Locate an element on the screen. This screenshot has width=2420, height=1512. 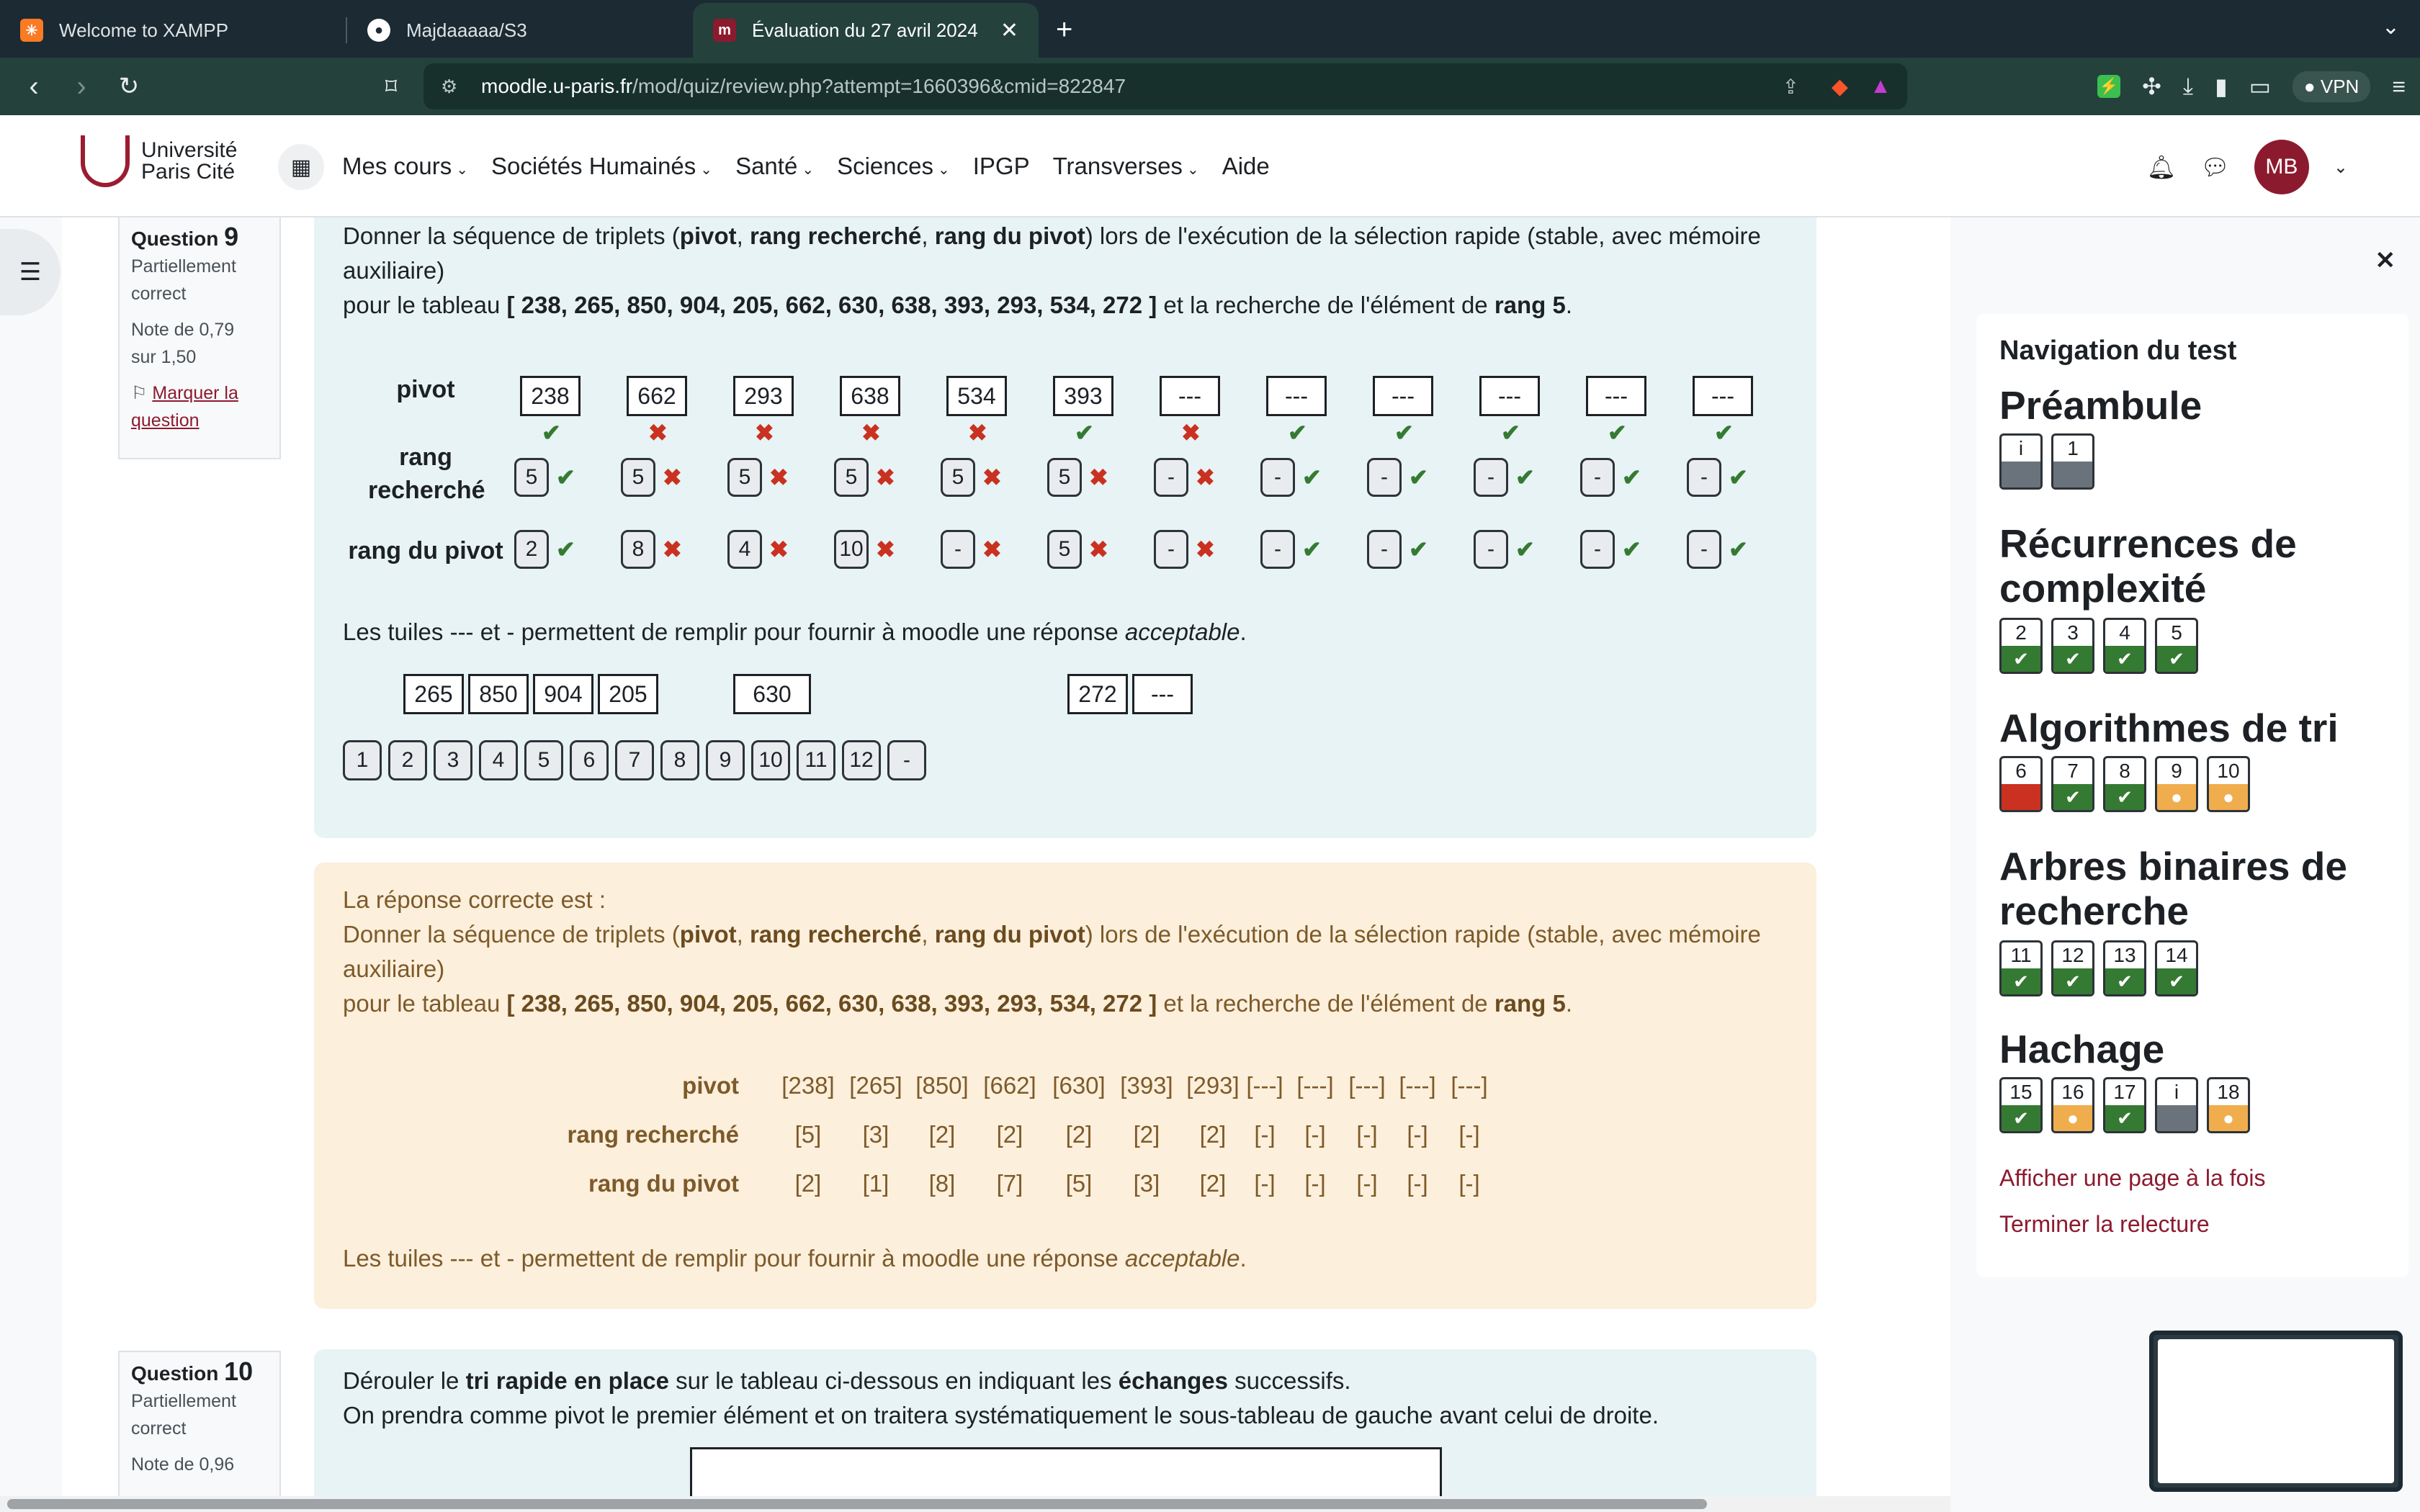
sidebar-icon: ▮ is located at coordinates (2221, 86).